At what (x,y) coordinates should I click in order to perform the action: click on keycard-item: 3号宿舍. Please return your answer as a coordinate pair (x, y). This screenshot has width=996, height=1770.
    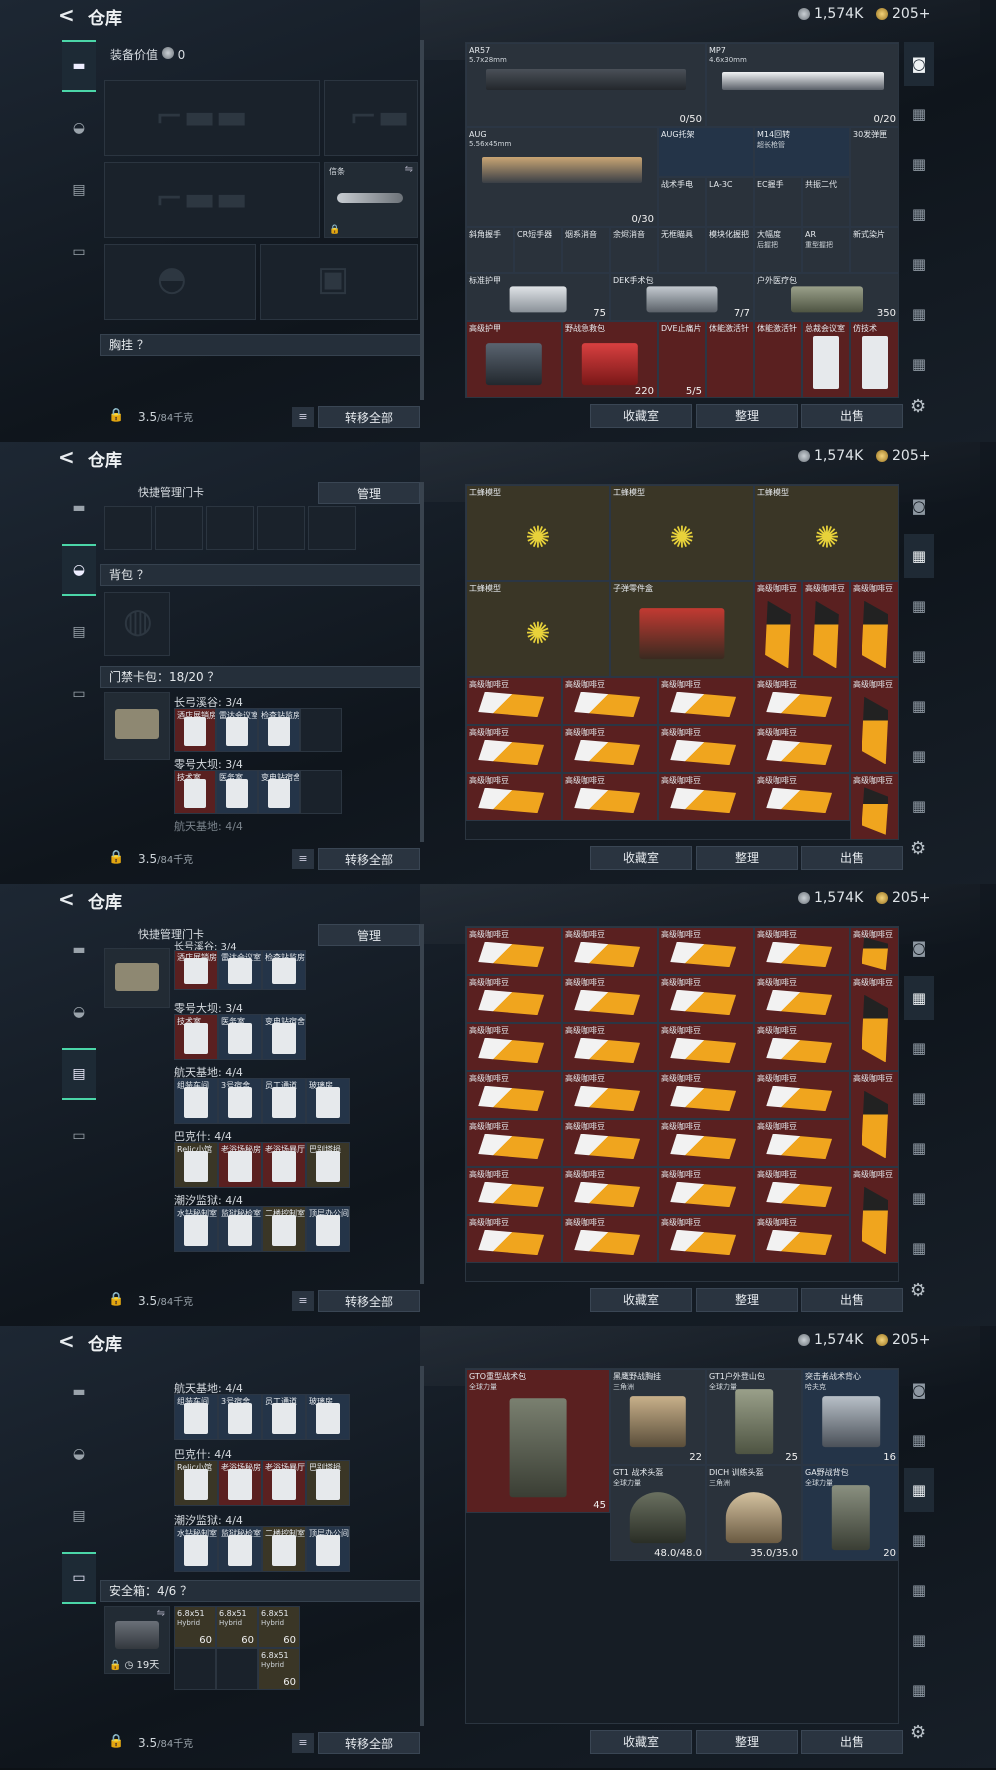
    Looking at the image, I should click on (240, 1101).